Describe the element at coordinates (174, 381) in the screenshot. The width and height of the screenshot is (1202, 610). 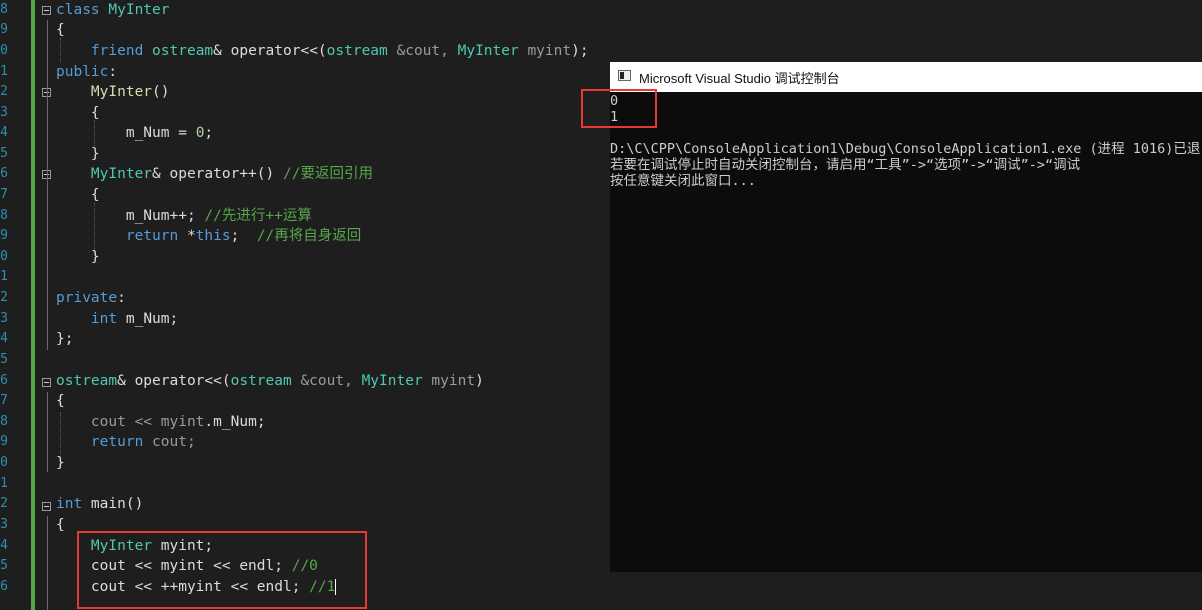
I see `code-token: & operator<<(` at that location.